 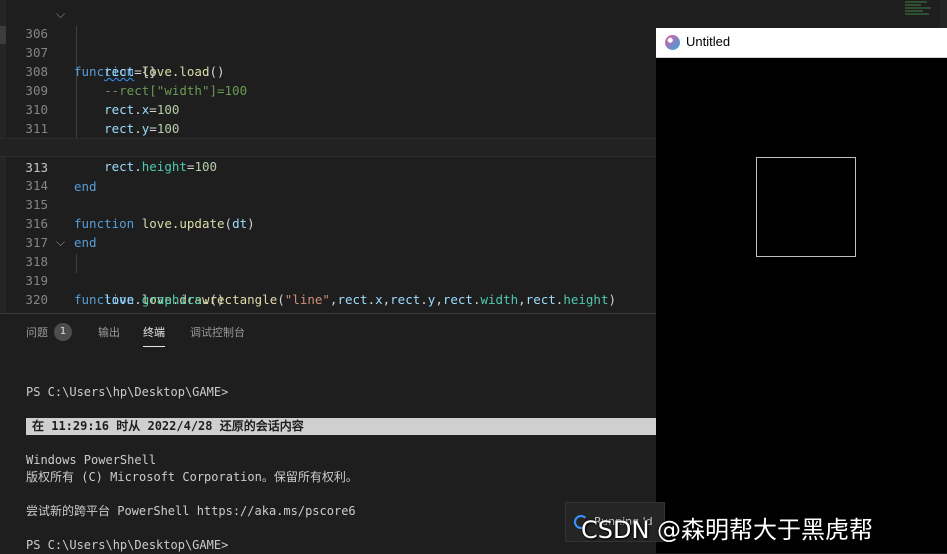 What do you see at coordinates (708, 41) in the screenshot?
I see `window-title: Untitled` at bounding box center [708, 41].